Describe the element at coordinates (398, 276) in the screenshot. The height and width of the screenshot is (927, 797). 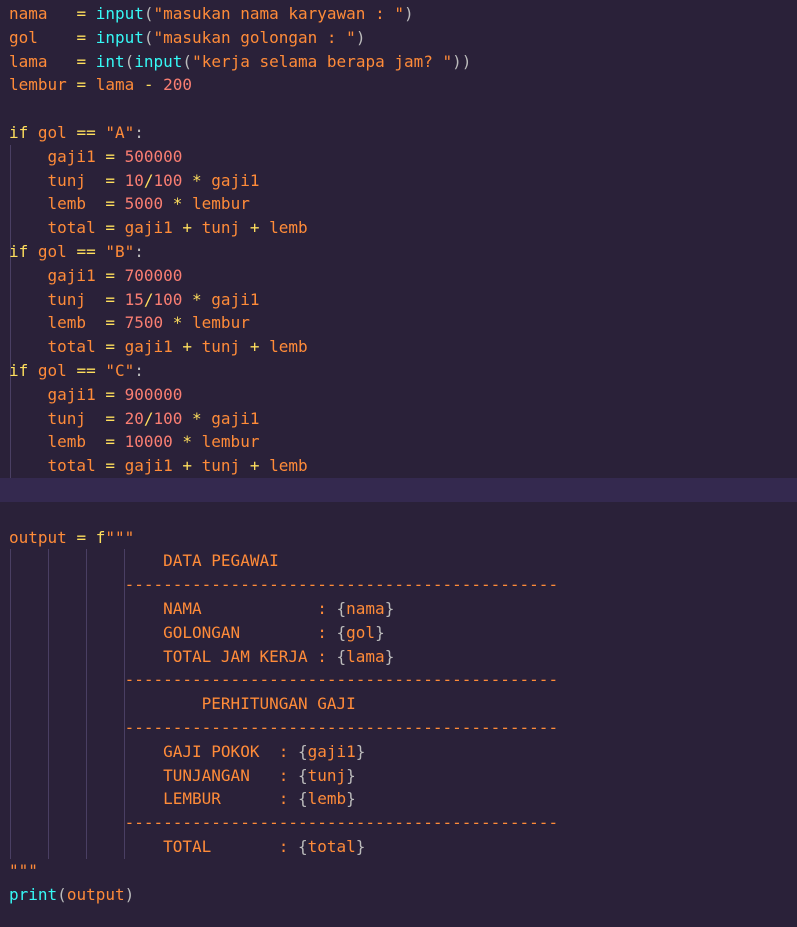
I see `code-line: gaji1 = 700000` at that location.